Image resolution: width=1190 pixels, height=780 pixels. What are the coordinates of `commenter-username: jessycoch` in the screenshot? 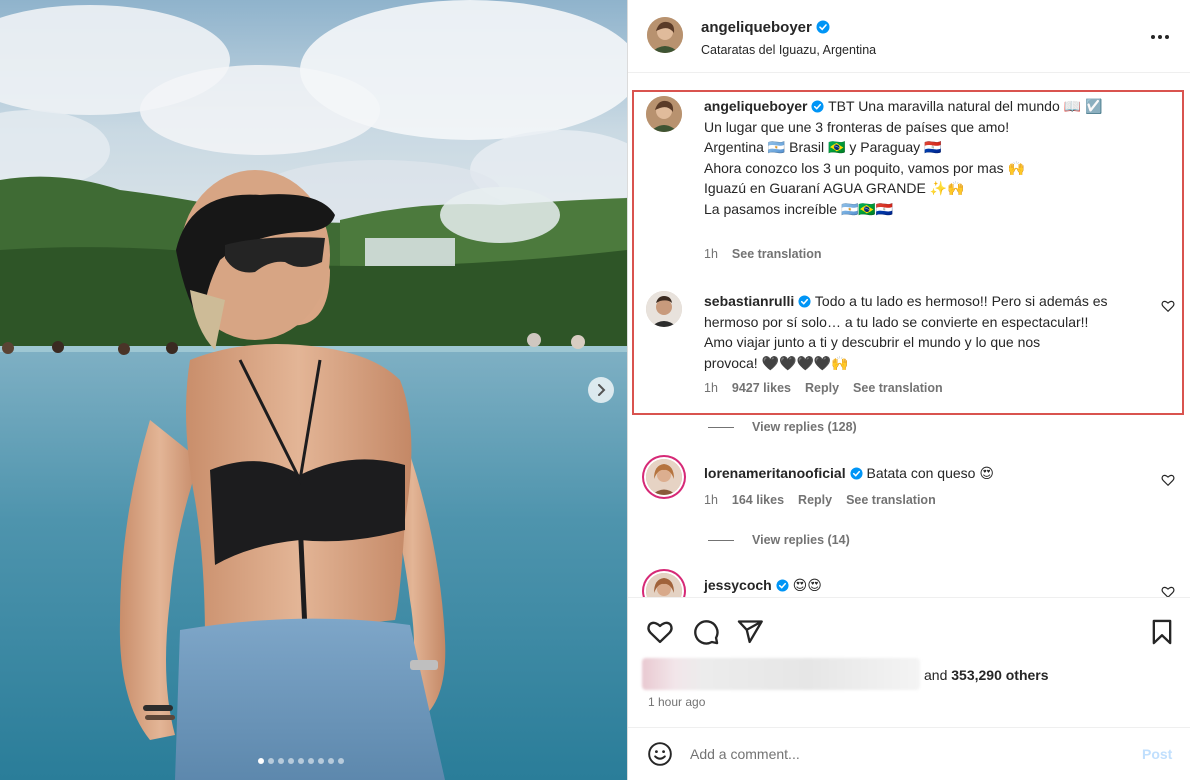 It's located at (738, 585).